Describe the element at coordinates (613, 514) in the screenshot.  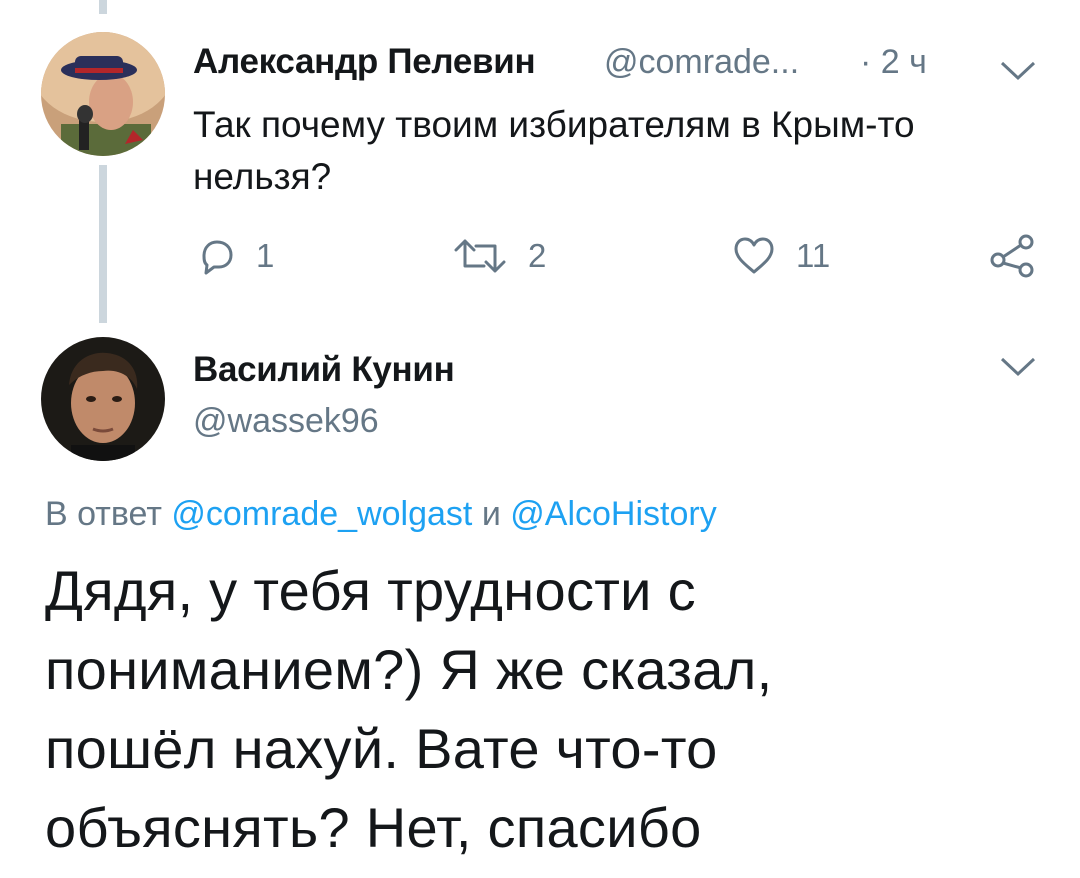
I see `mention-link: @AlcoHistory` at that location.